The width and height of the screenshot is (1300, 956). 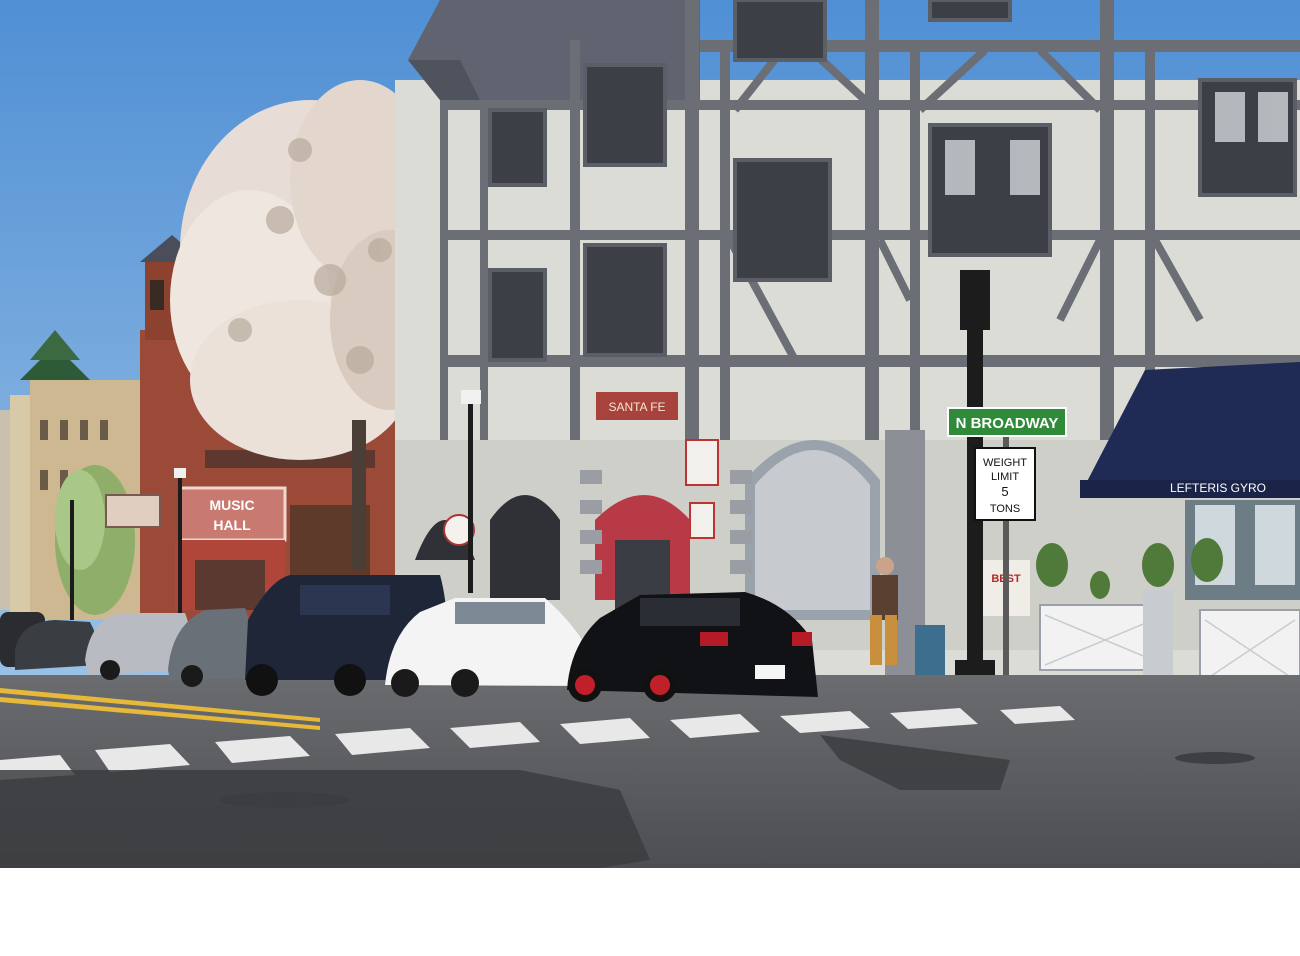 I want to click on trash-can, so click(x=930, y=650).